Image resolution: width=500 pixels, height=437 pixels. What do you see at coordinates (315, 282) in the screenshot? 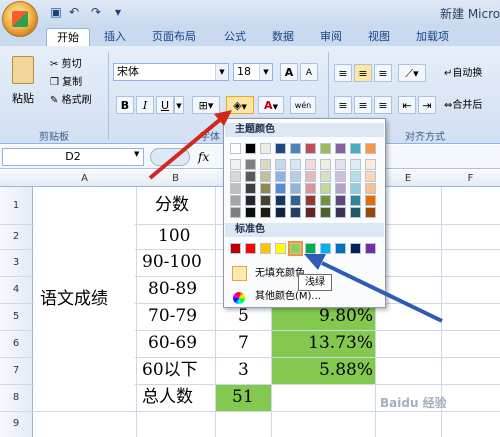
I see `color-tooltip: 浅绿` at bounding box center [315, 282].